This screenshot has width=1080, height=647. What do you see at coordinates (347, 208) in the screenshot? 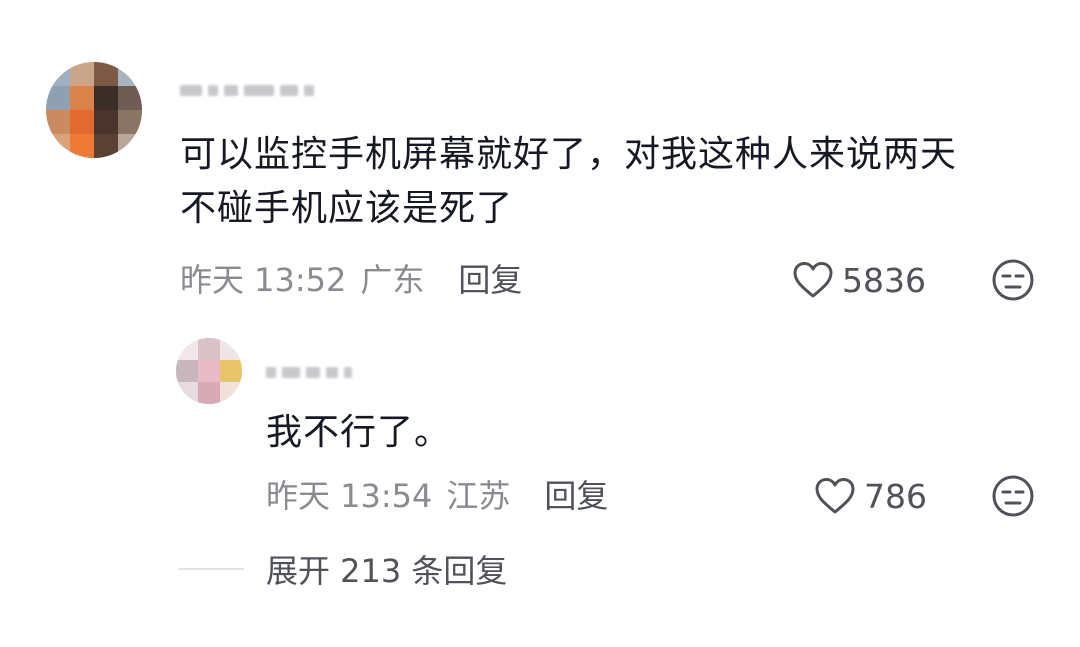
I see `comment-text-line2: 不碰手机应该是死了` at bounding box center [347, 208].